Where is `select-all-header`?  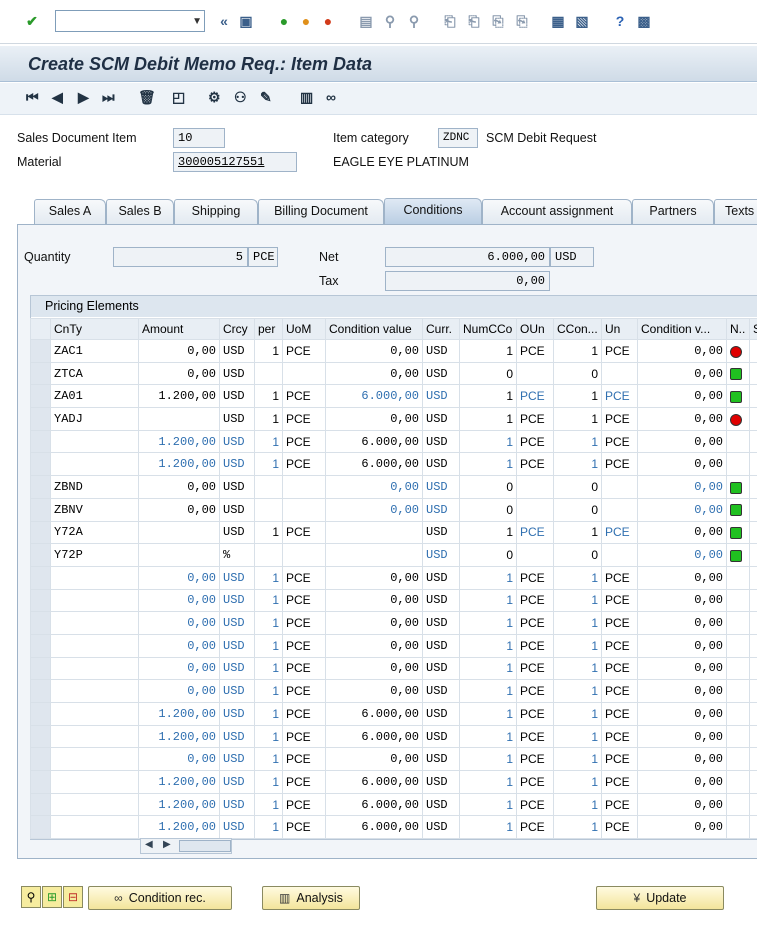
select-all-header is located at coordinates (40, 329).